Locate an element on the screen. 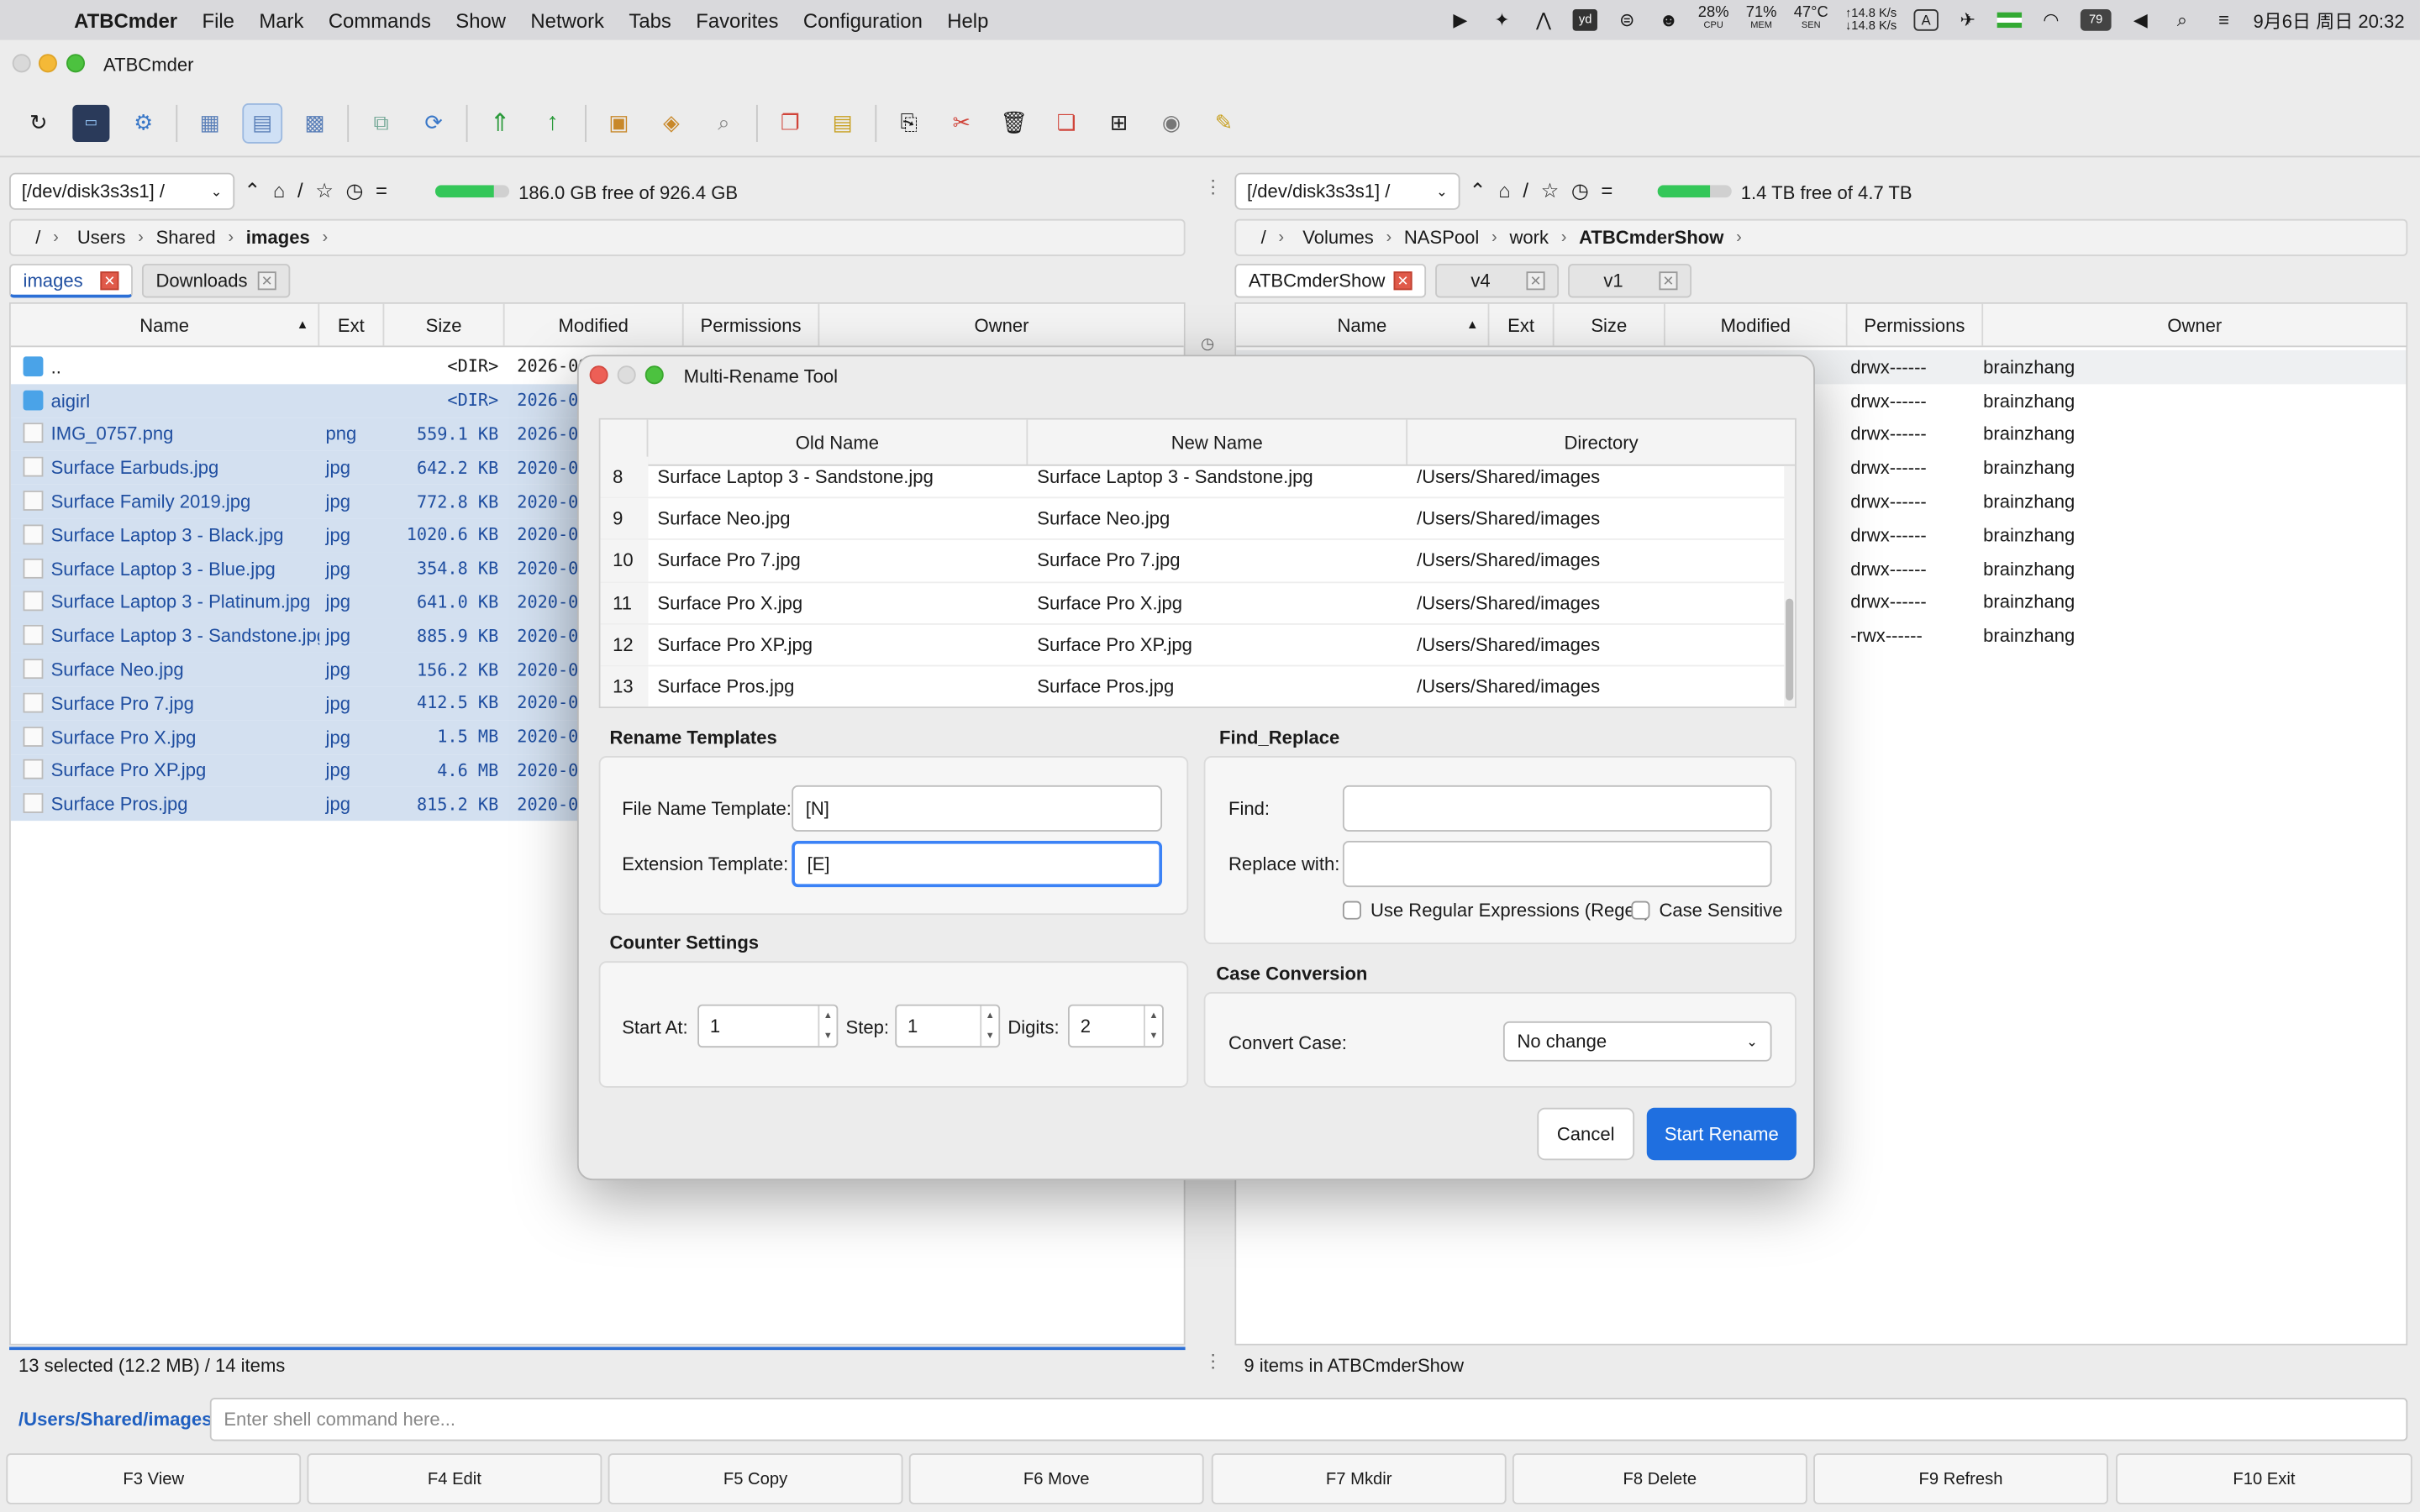 This screenshot has height=1512, width=2420. tab-atbcmdershow: ATBCmderShow ✕ is located at coordinates (1330, 281).